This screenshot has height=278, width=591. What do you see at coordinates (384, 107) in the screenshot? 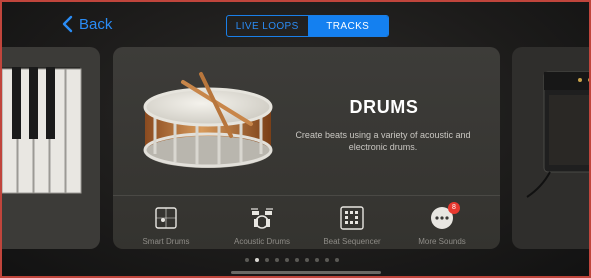
I see `card-title: DRUMS` at bounding box center [384, 107].